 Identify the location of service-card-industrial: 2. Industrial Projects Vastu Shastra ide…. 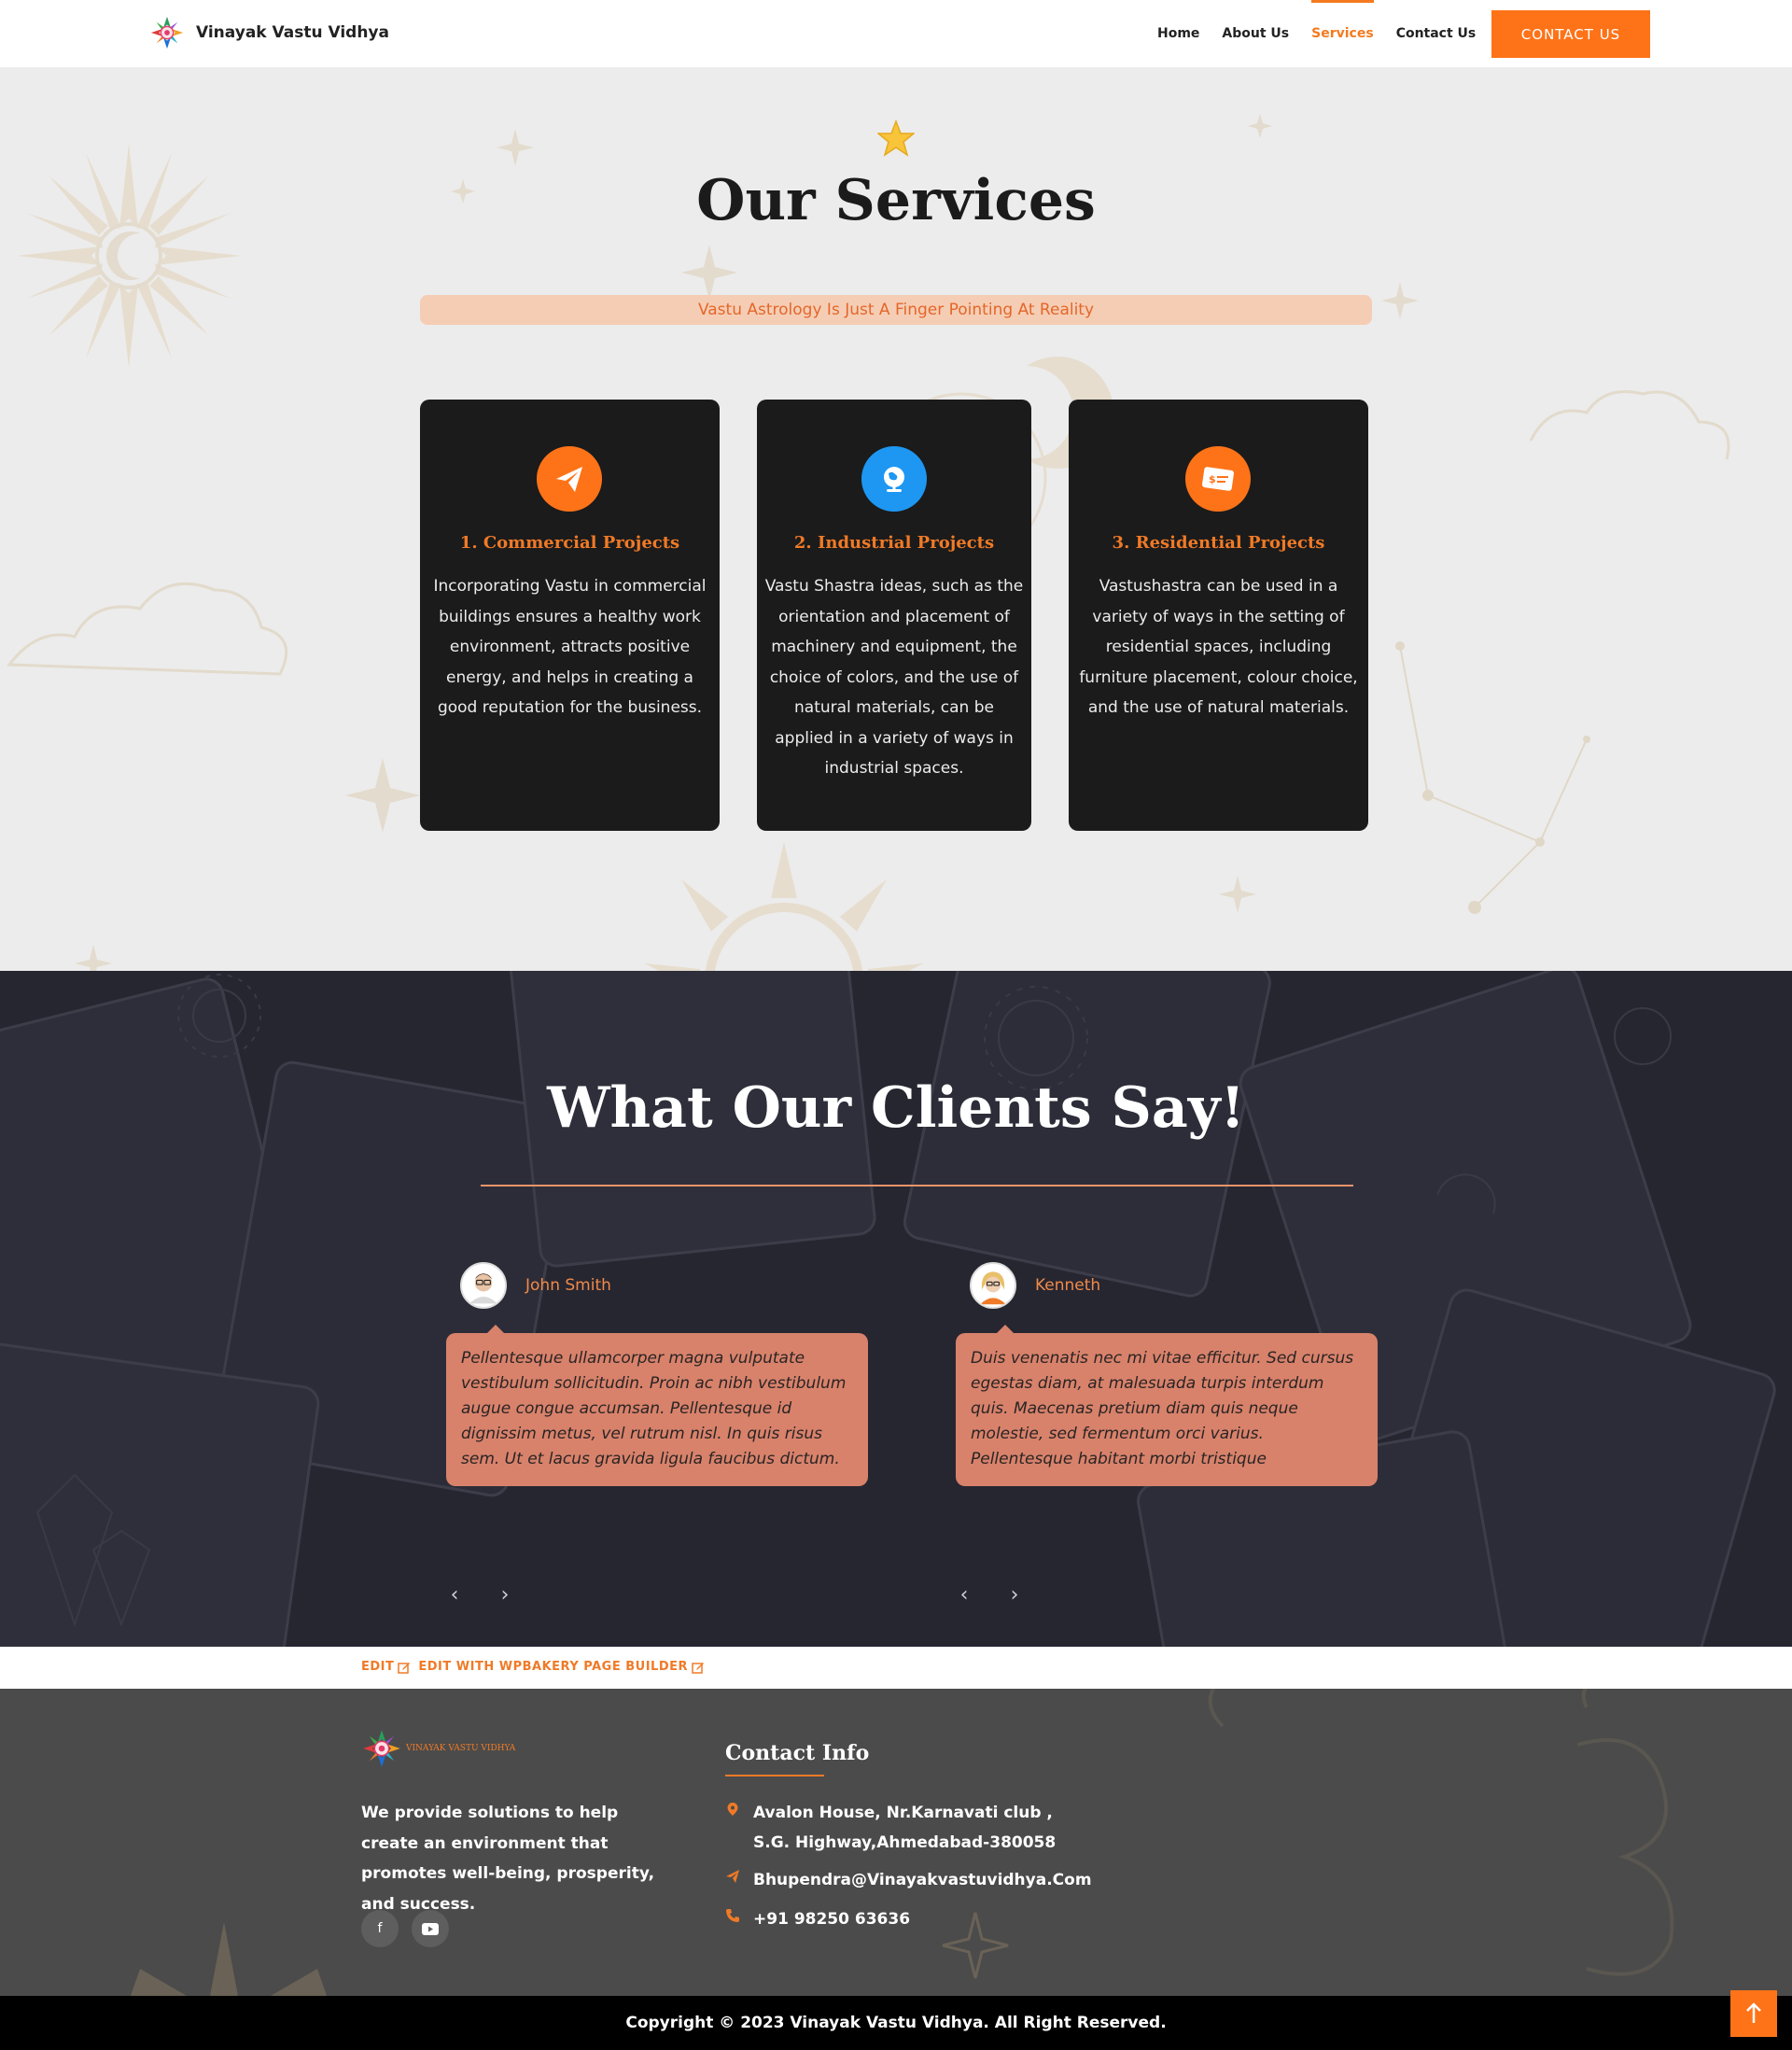
(894, 615).